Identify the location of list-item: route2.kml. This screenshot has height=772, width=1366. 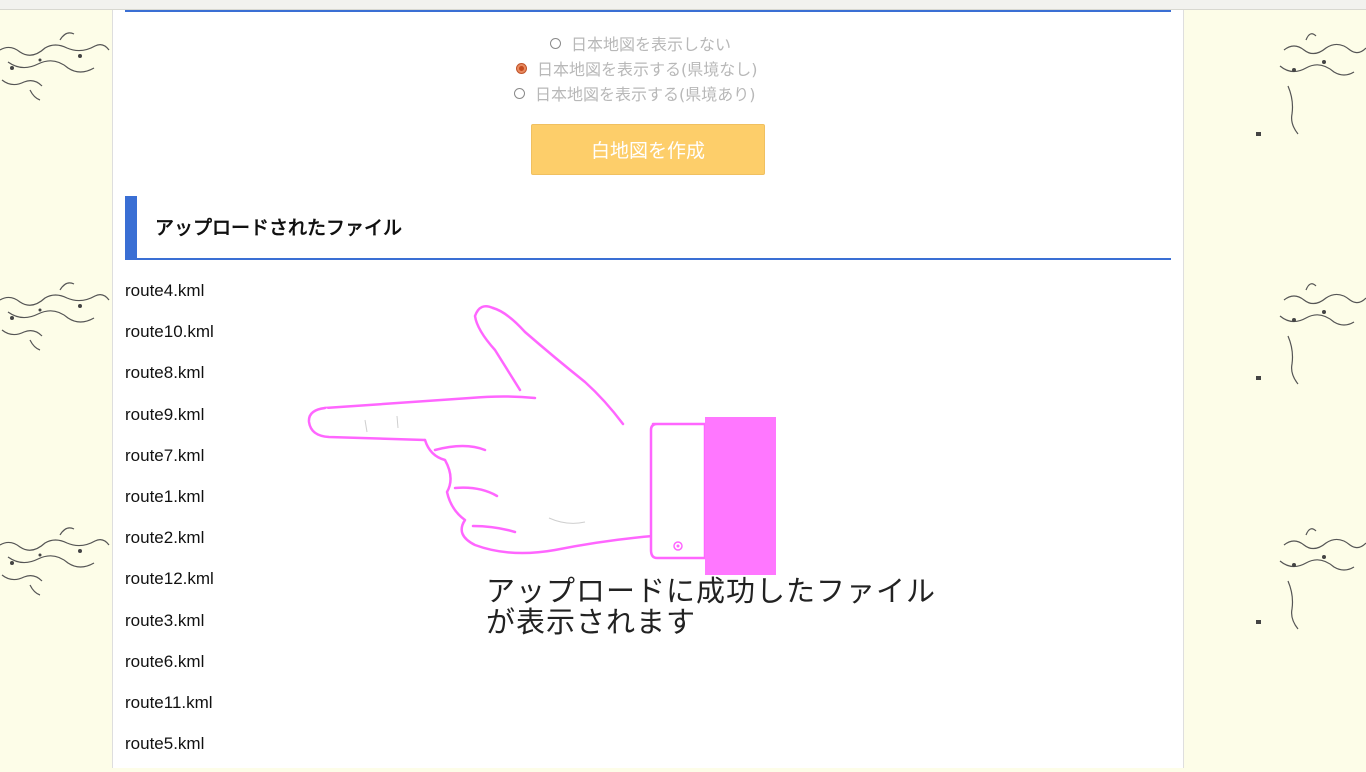
(169, 545).